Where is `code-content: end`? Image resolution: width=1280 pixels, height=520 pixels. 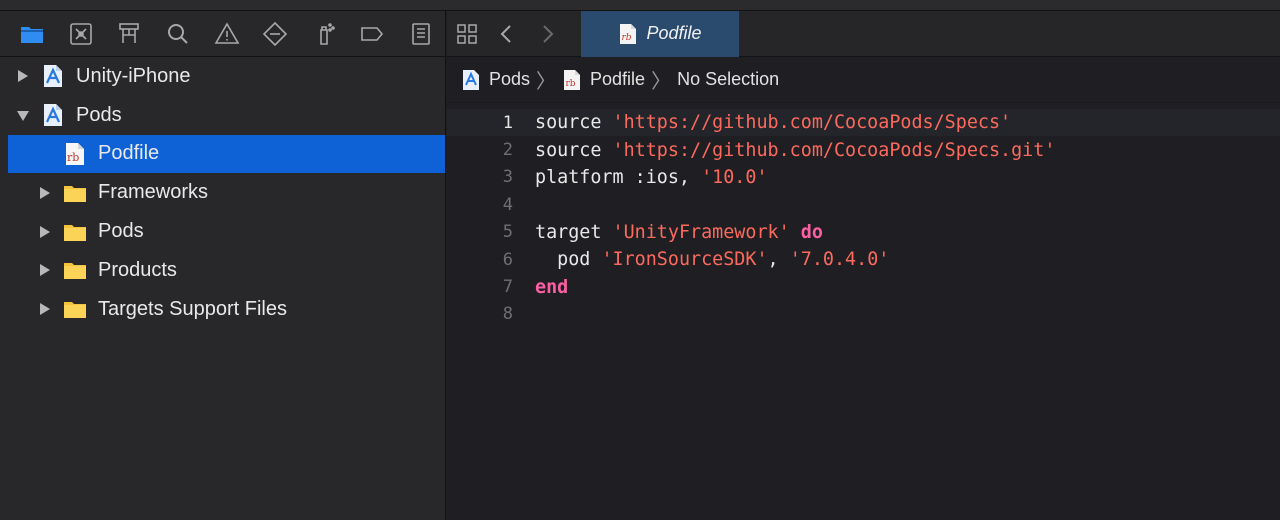
code-content: end is located at coordinates (551, 287).